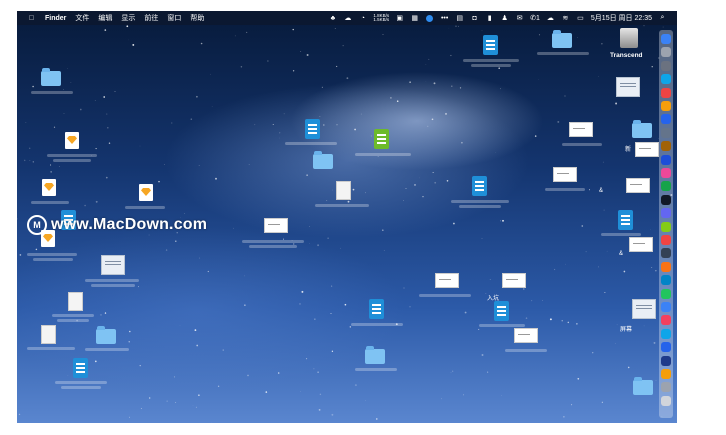 The width and height of the screenshot is (726, 435). Describe the element at coordinates (580, 18) in the screenshot. I see `battery-icon: ▭` at that location.